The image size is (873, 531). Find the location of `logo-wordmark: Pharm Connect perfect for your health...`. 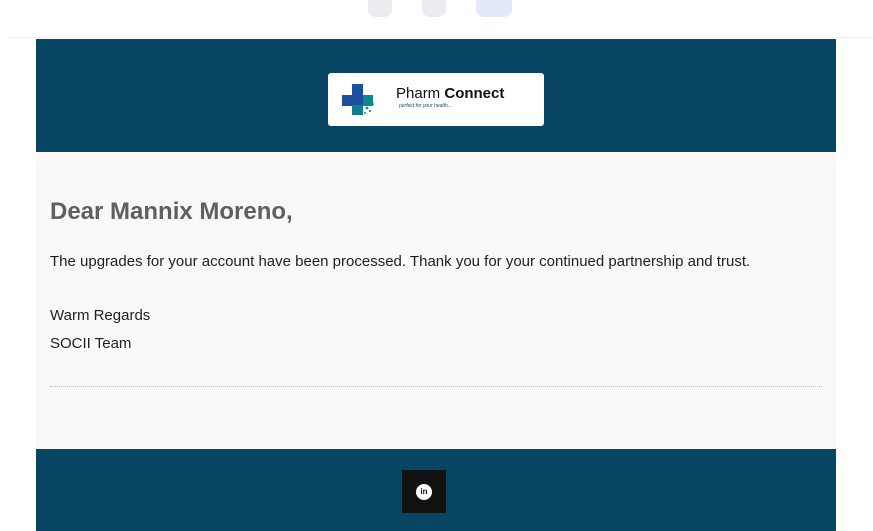

logo-wordmark: Pharm Connect perfect for your health... is located at coordinates (450, 97).